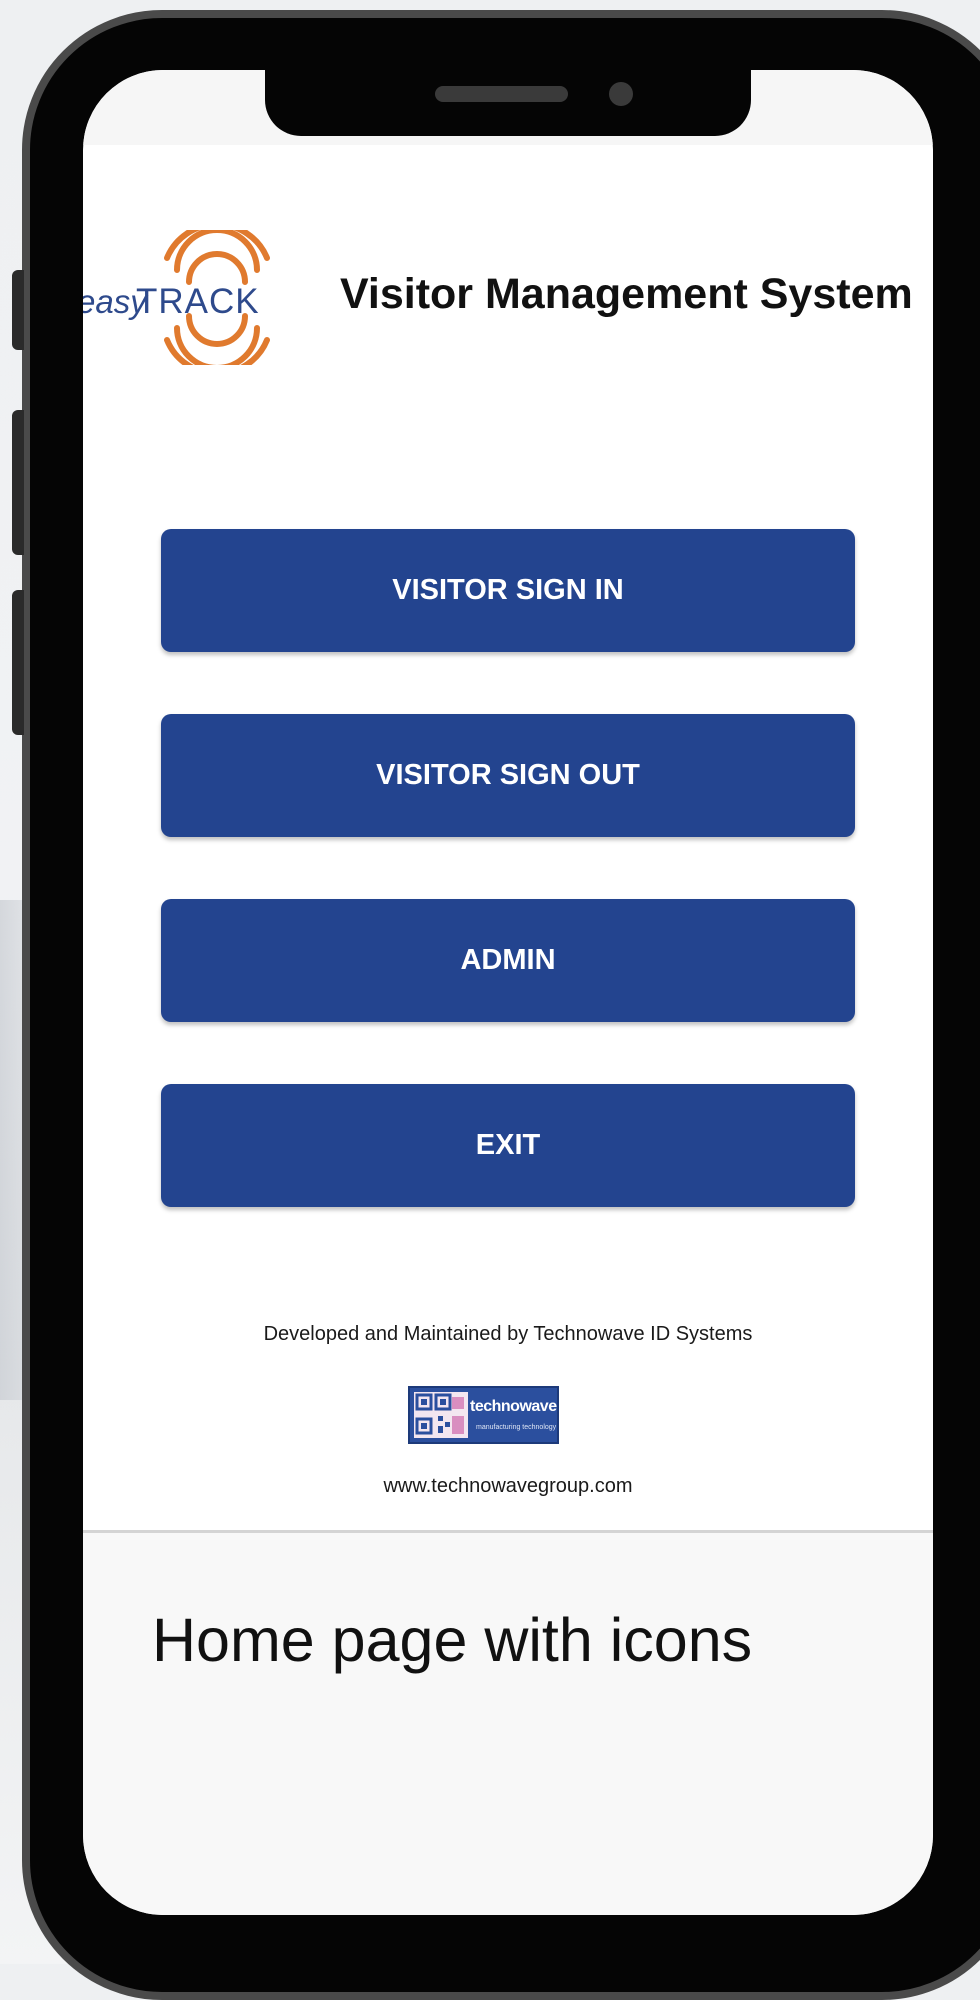 Image resolution: width=980 pixels, height=2000 pixels. What do you see at coordinates (18, 310) in the screenshot?
I see `phone-side-button` at bounding box center [18, 310].